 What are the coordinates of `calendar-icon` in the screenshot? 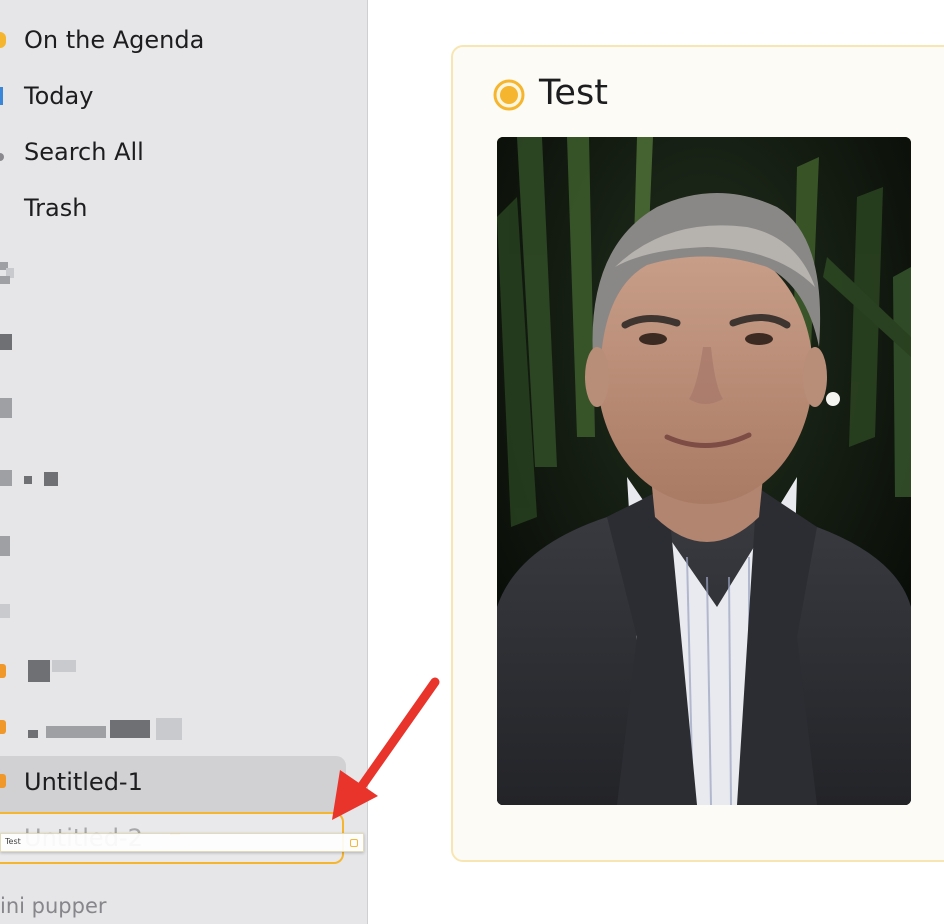 It's located at (1, 96).